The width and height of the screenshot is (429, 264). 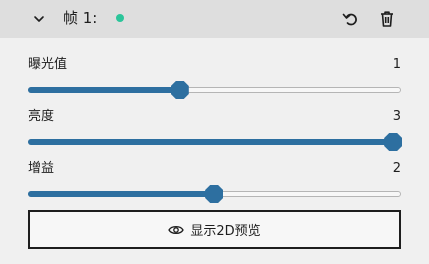 I want to click on status-dot, so click(x=120, y=18).